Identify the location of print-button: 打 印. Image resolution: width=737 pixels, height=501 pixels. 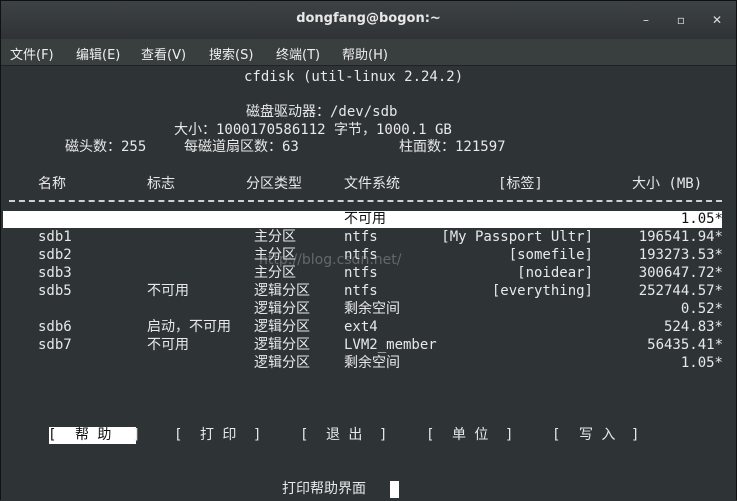
(218, 435).